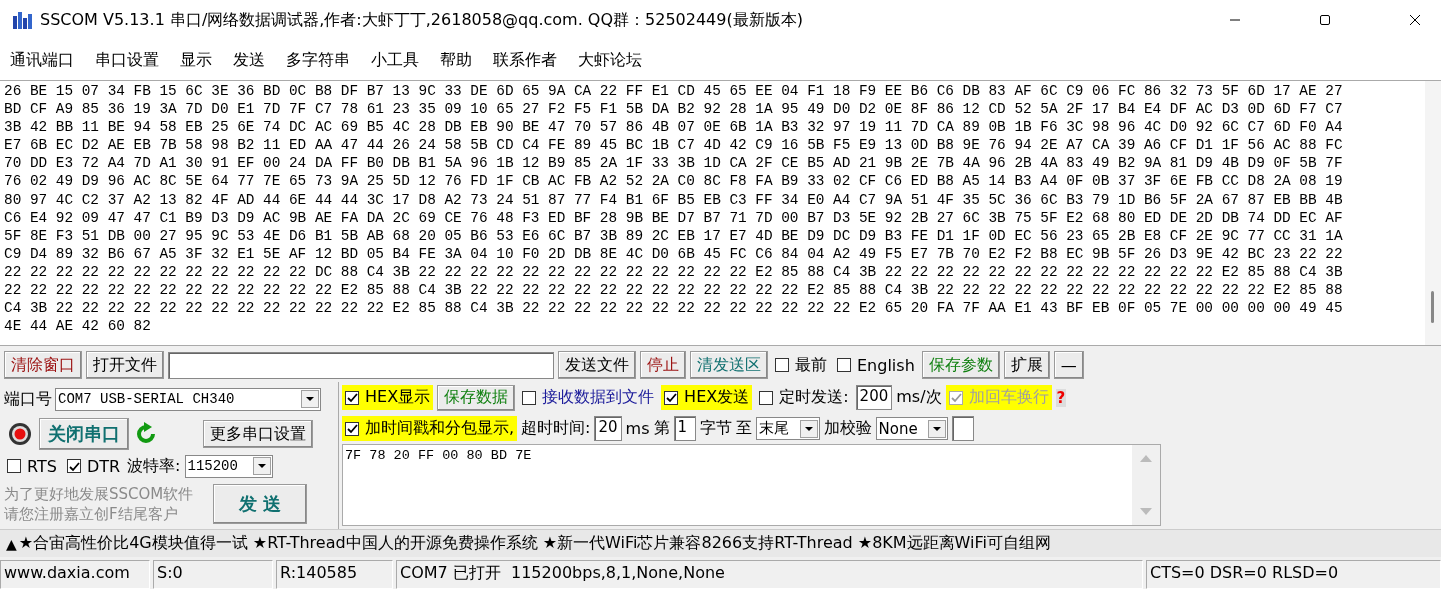 The image size is (1441, 589). Describe the element at coordinates (75, 574) in the screenshot. I see `status-text: www.daxia.com` at that location.